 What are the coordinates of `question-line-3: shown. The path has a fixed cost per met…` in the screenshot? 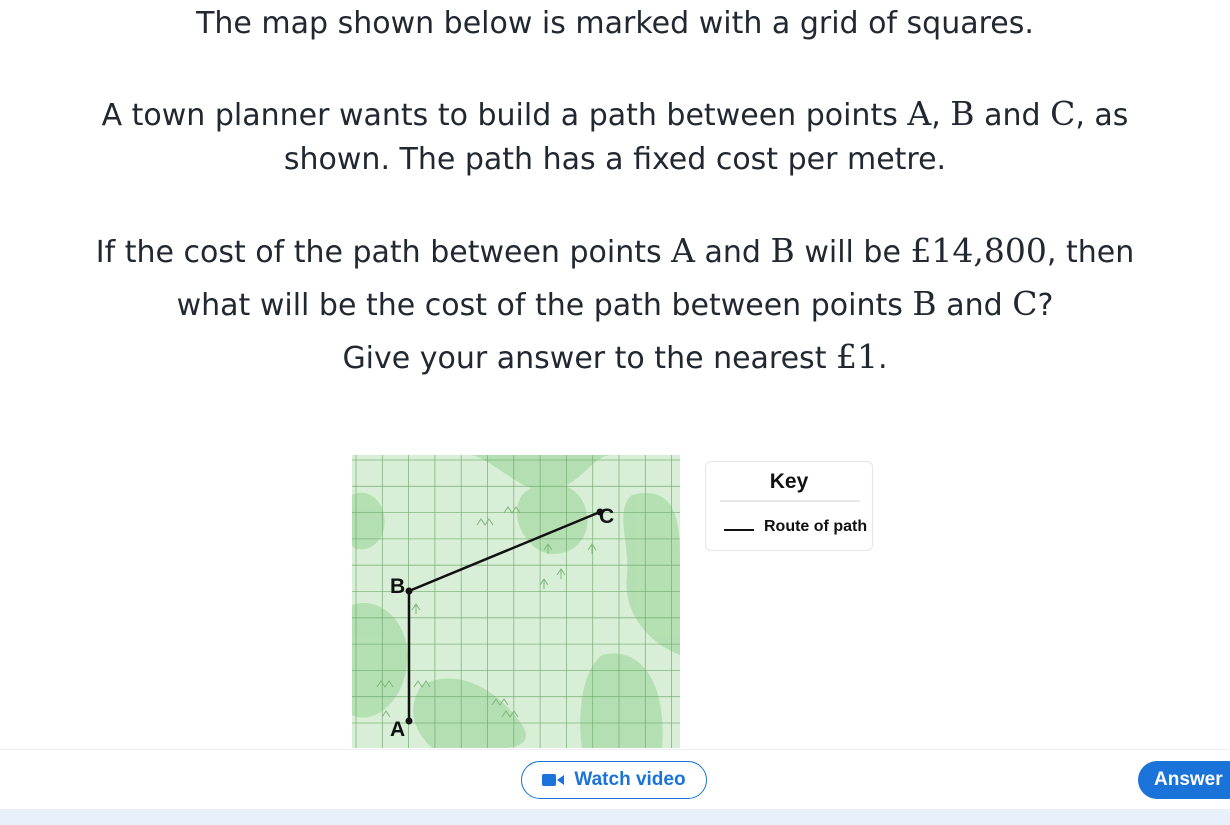 It's located at (615, 159).